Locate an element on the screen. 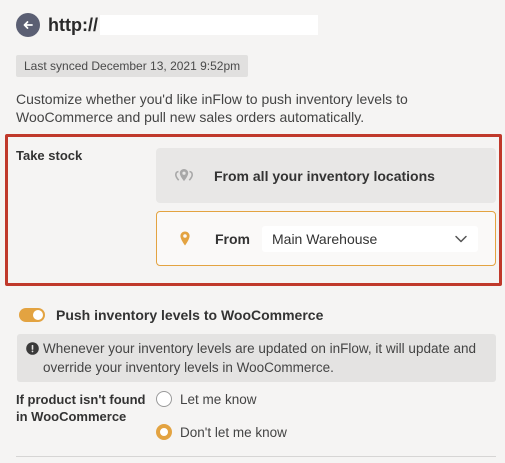 The width and height of the screenshot is (505, 463). back-button is located at coordinates (28, 25).